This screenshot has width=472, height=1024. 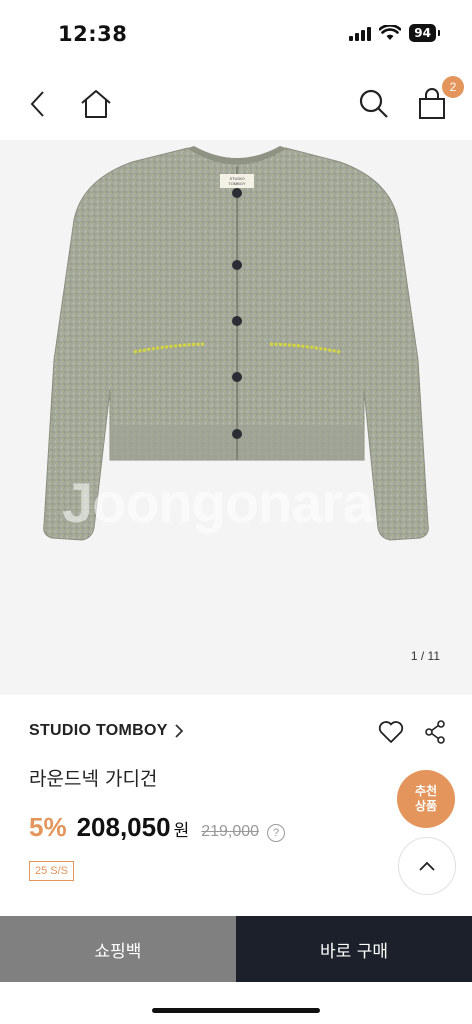 What do you see at coordinates (123, 827) in the screenshot?
I see `sale-price: 208,050` at bounding box center [123, 827].